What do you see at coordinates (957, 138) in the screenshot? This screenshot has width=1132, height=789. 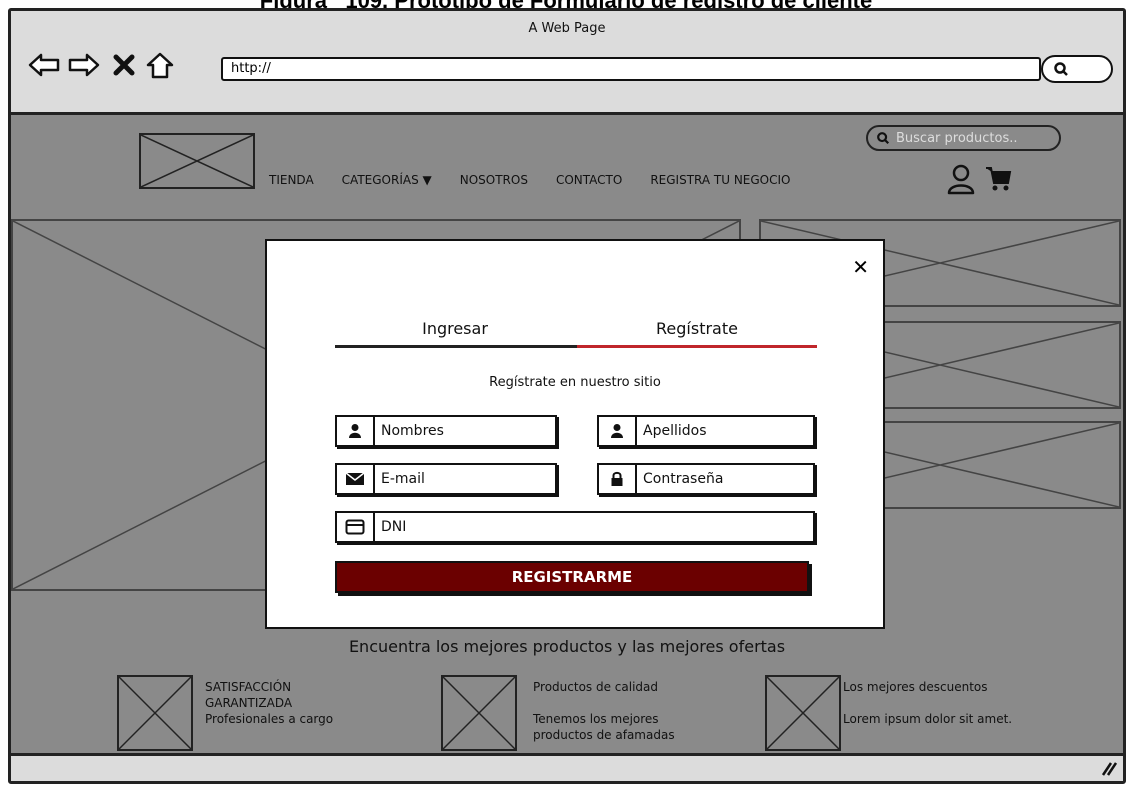 I see `site-search-placeholder: Buscar productos..` at bounding box center [957, 138].